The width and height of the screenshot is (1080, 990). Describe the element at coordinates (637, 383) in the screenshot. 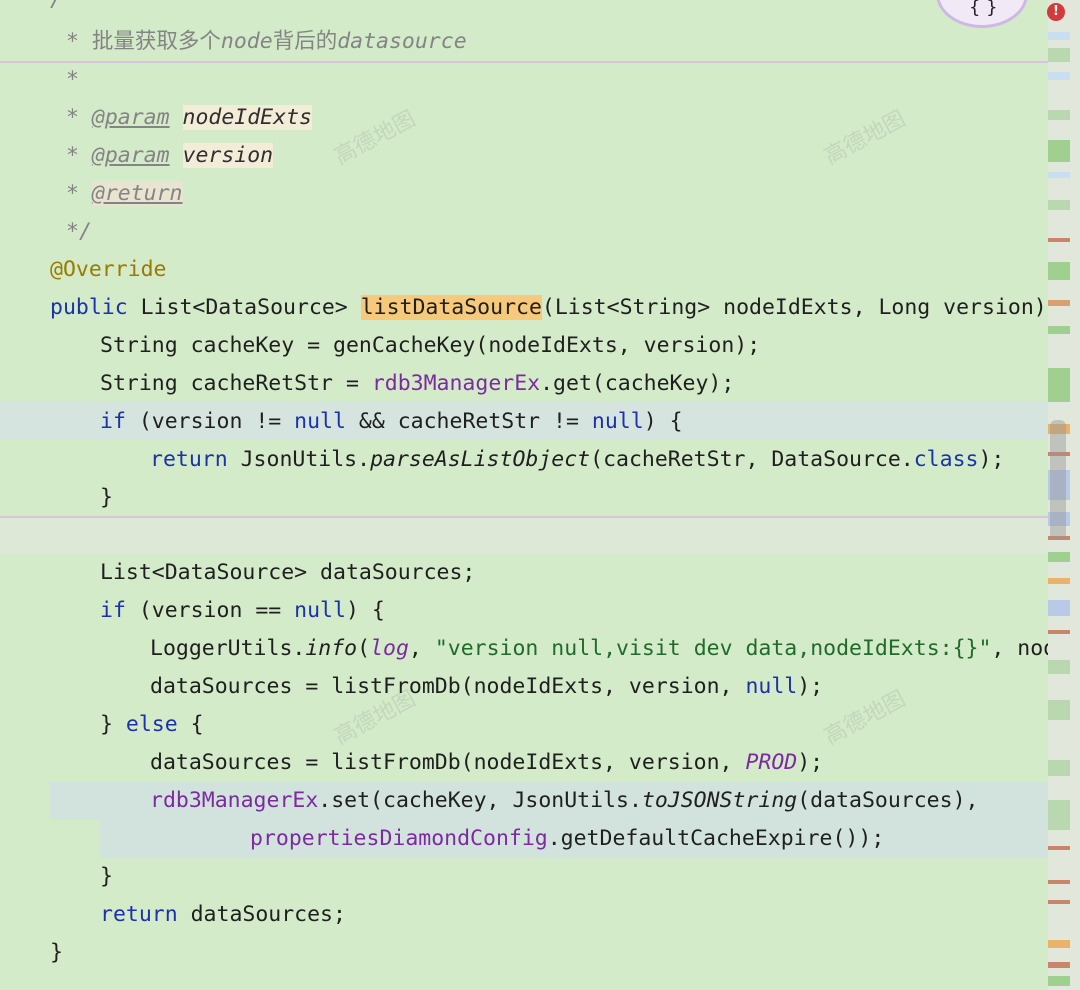

I see `code-text: .get(cacheKey);` at that location.